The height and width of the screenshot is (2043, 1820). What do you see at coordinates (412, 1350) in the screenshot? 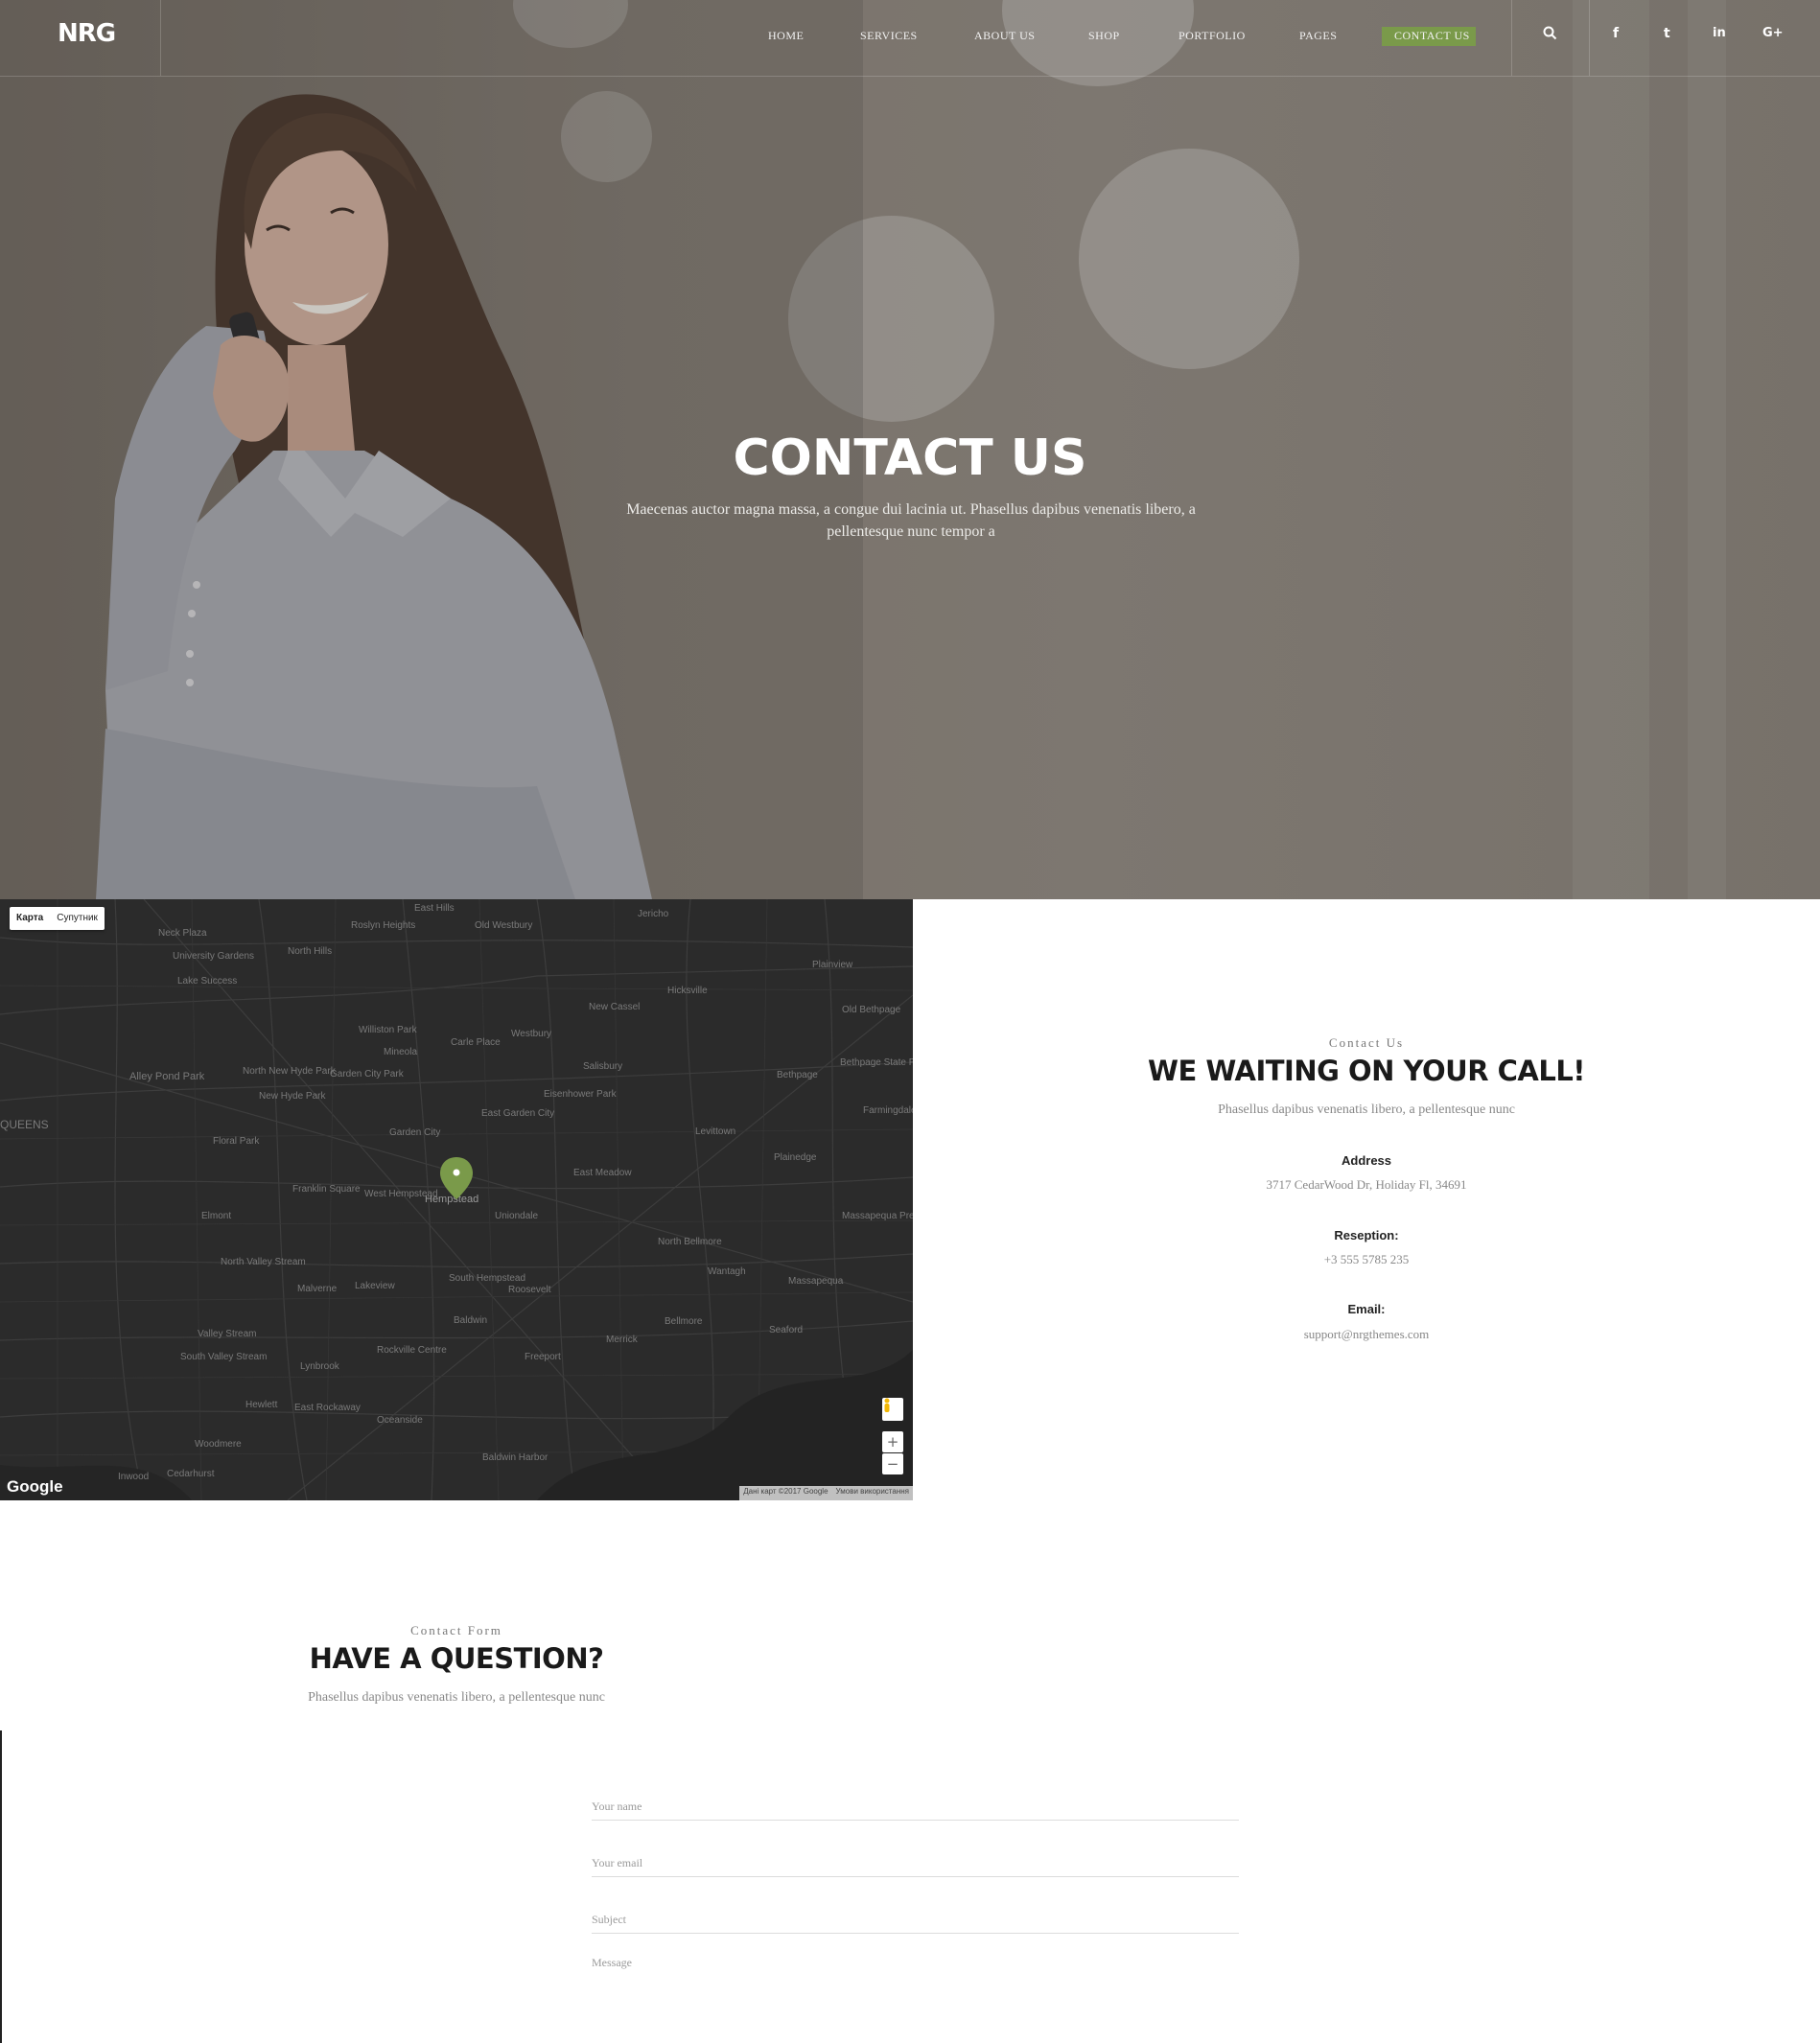
I see `svg-text: Rockville Centre` at bounding box center [412, 1350].